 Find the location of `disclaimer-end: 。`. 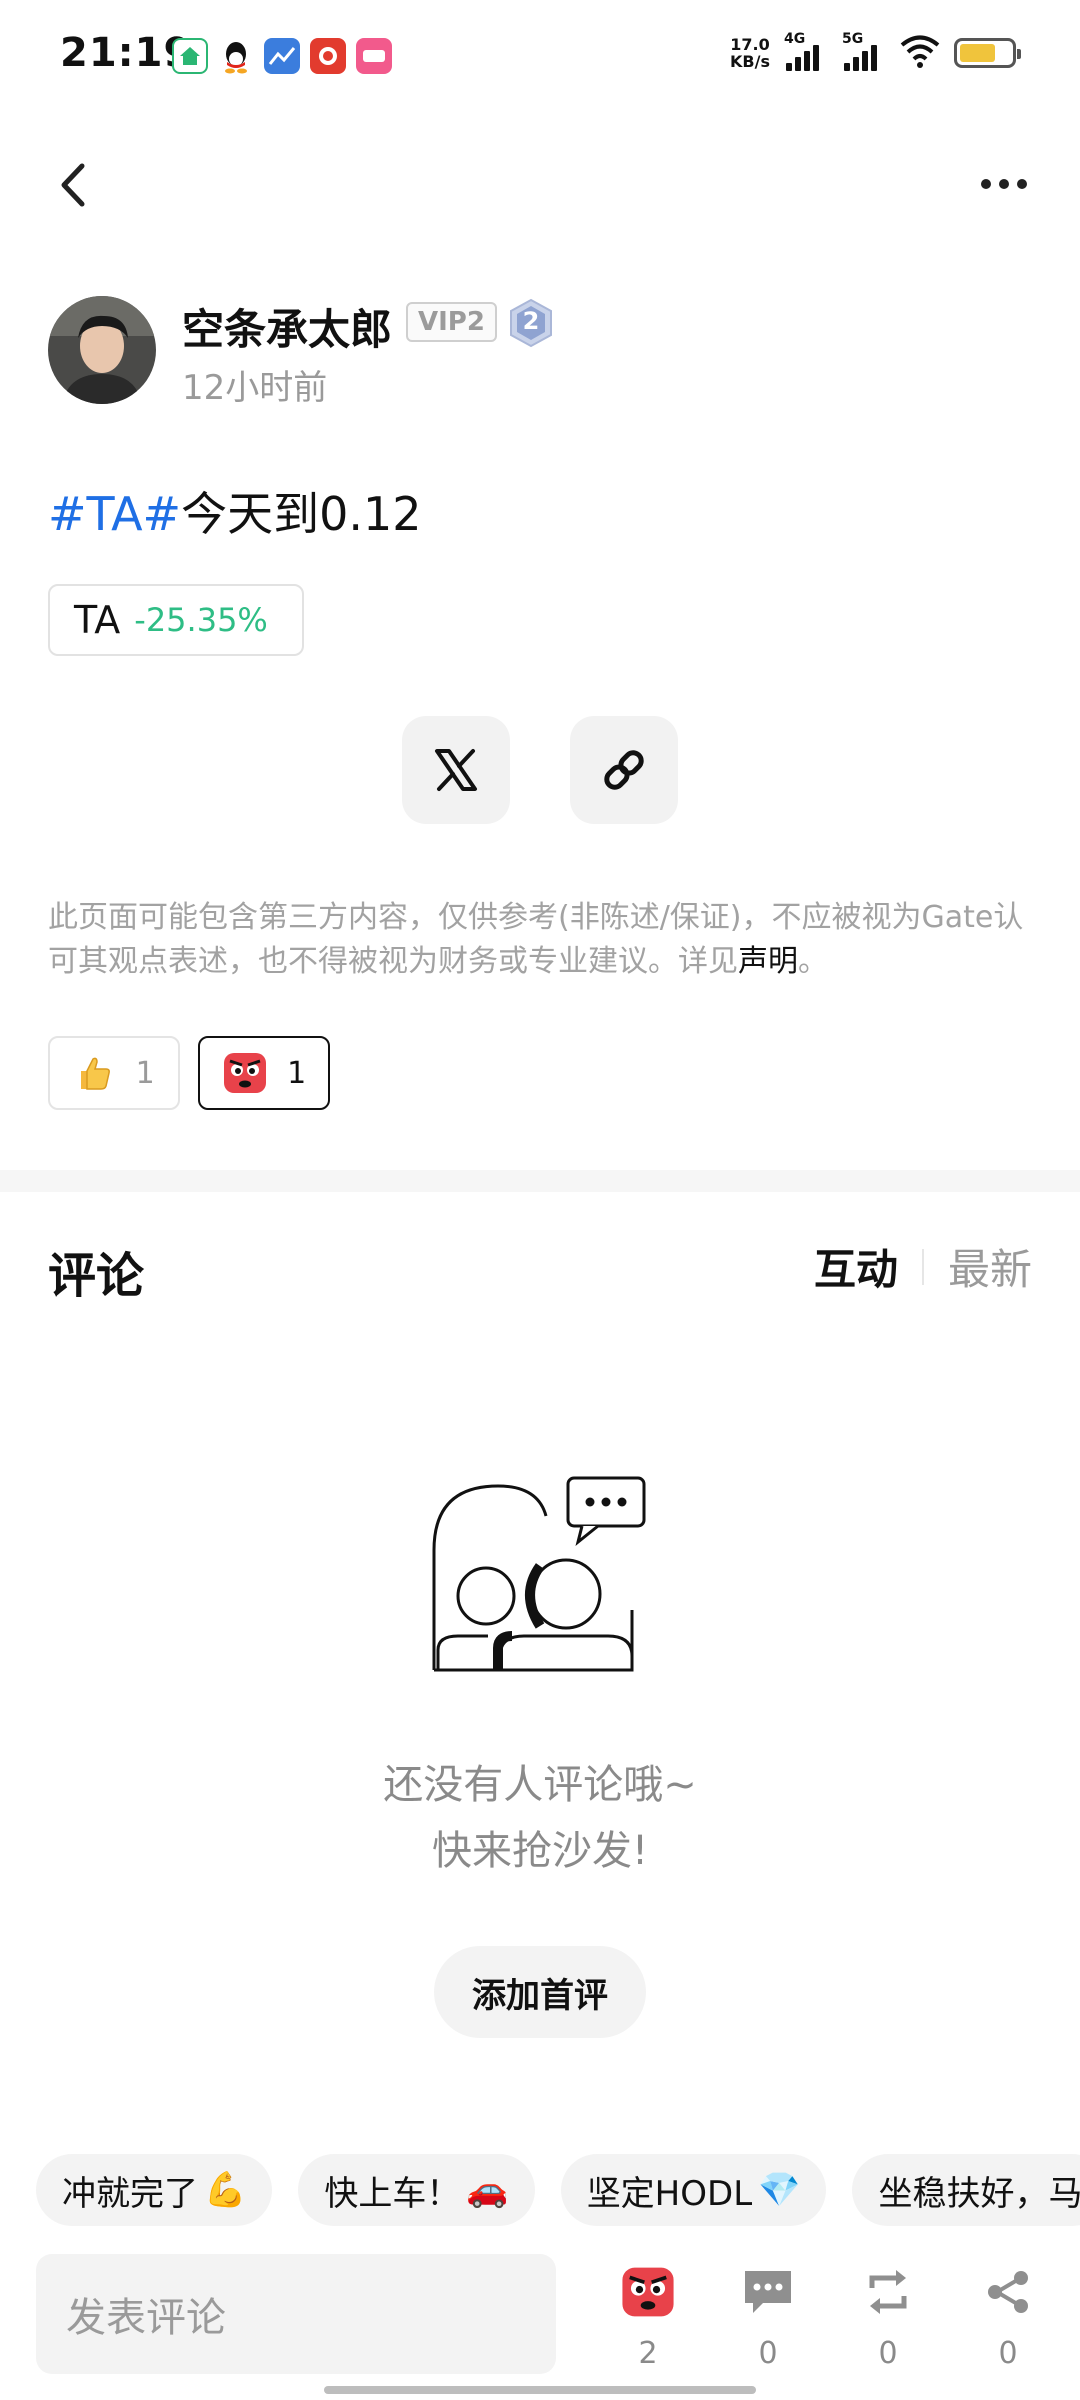

disclaimer-end: 。 is located at coordinates (813, 961).